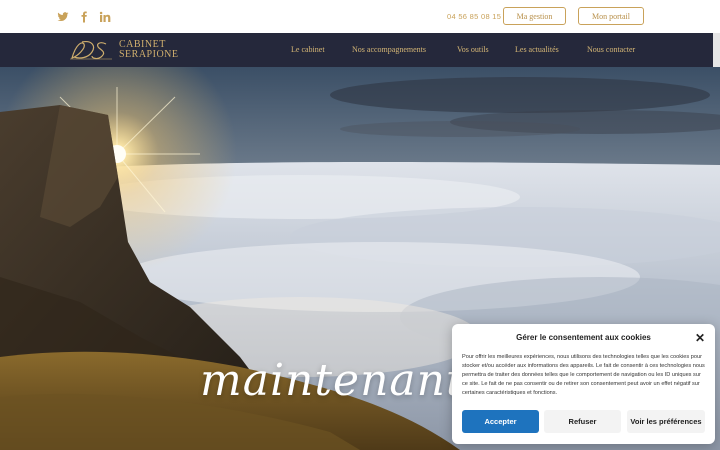 The image size is (720, 450). I want to click on logo-text: CABINET SERAPIONE, so click(149, 50).